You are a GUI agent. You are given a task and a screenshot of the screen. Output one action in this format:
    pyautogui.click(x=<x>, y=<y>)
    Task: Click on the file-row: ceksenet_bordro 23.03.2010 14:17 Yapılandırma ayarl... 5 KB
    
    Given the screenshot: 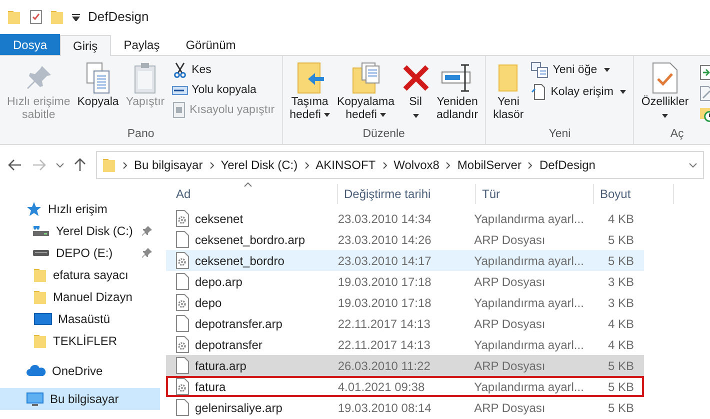 What is the action you would take?
    pyautogui.click(x=405, y=260)
    